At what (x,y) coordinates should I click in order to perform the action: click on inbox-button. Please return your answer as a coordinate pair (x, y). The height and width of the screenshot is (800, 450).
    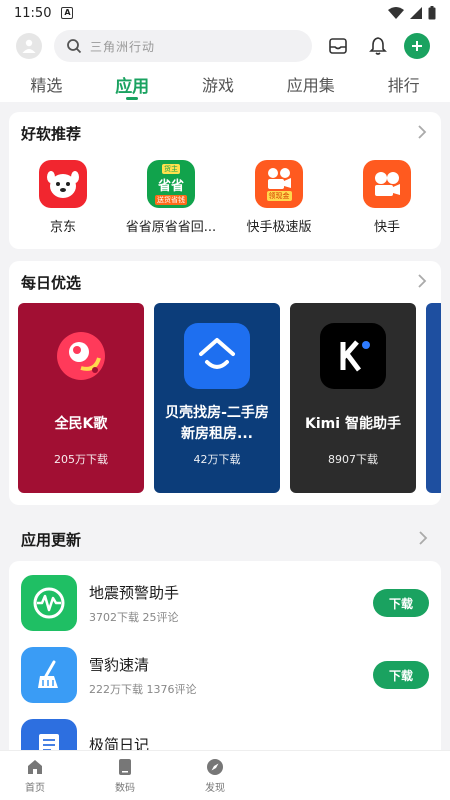
    Looking at the image, I should click on (338, 46).